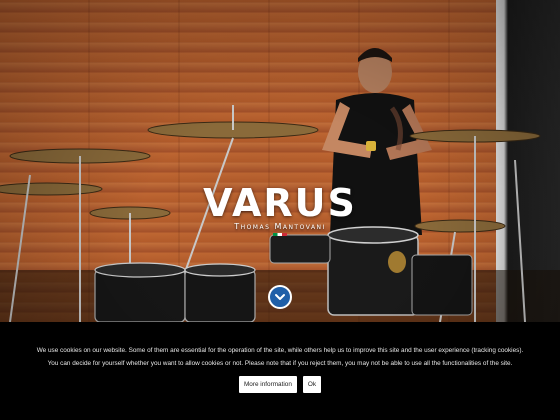 The width and height of the screenshot is (560, 420). What do you see at coordinates (442, 285) in the screenshot?
I see `floor-tom-right` at bounding box center [442, 285].